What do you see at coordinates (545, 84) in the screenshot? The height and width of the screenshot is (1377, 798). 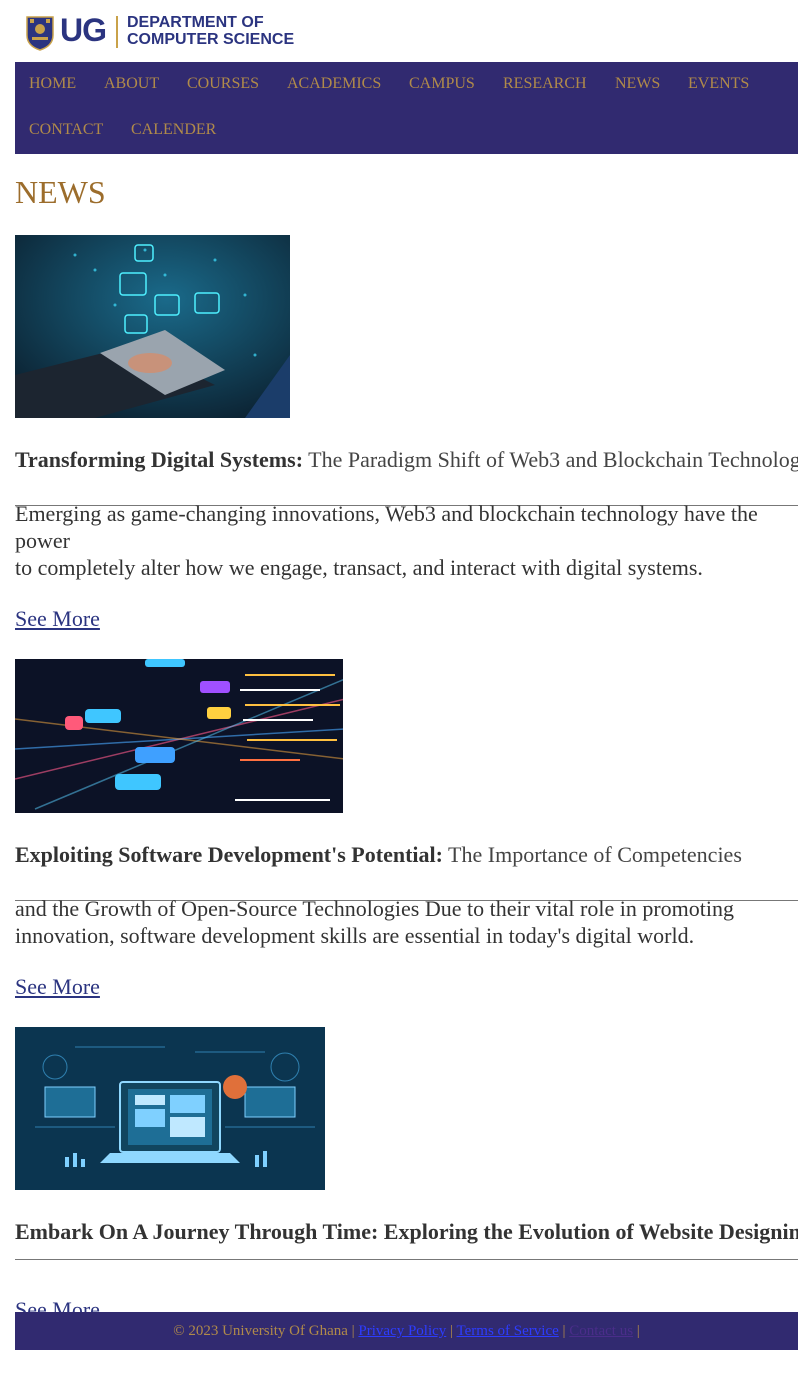 I see `nav-item-research: RESEARCH` at bounding box center [545, 84].